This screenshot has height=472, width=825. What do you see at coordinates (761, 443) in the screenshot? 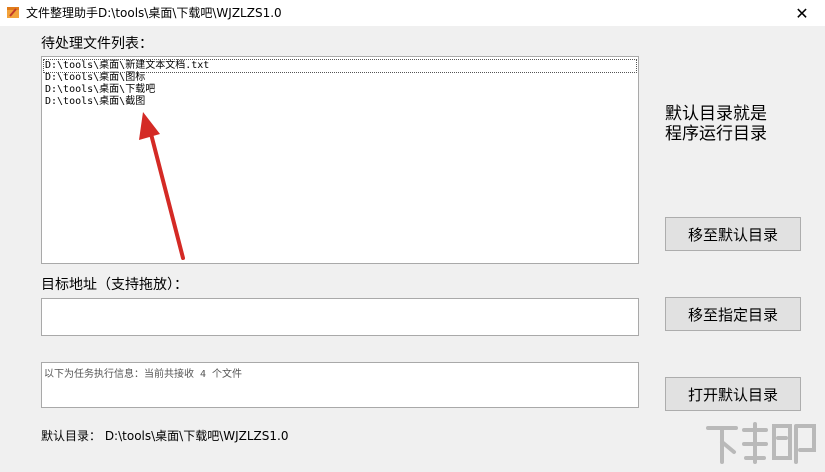
I see `watermark-logo` at bounding box center [761, 443].